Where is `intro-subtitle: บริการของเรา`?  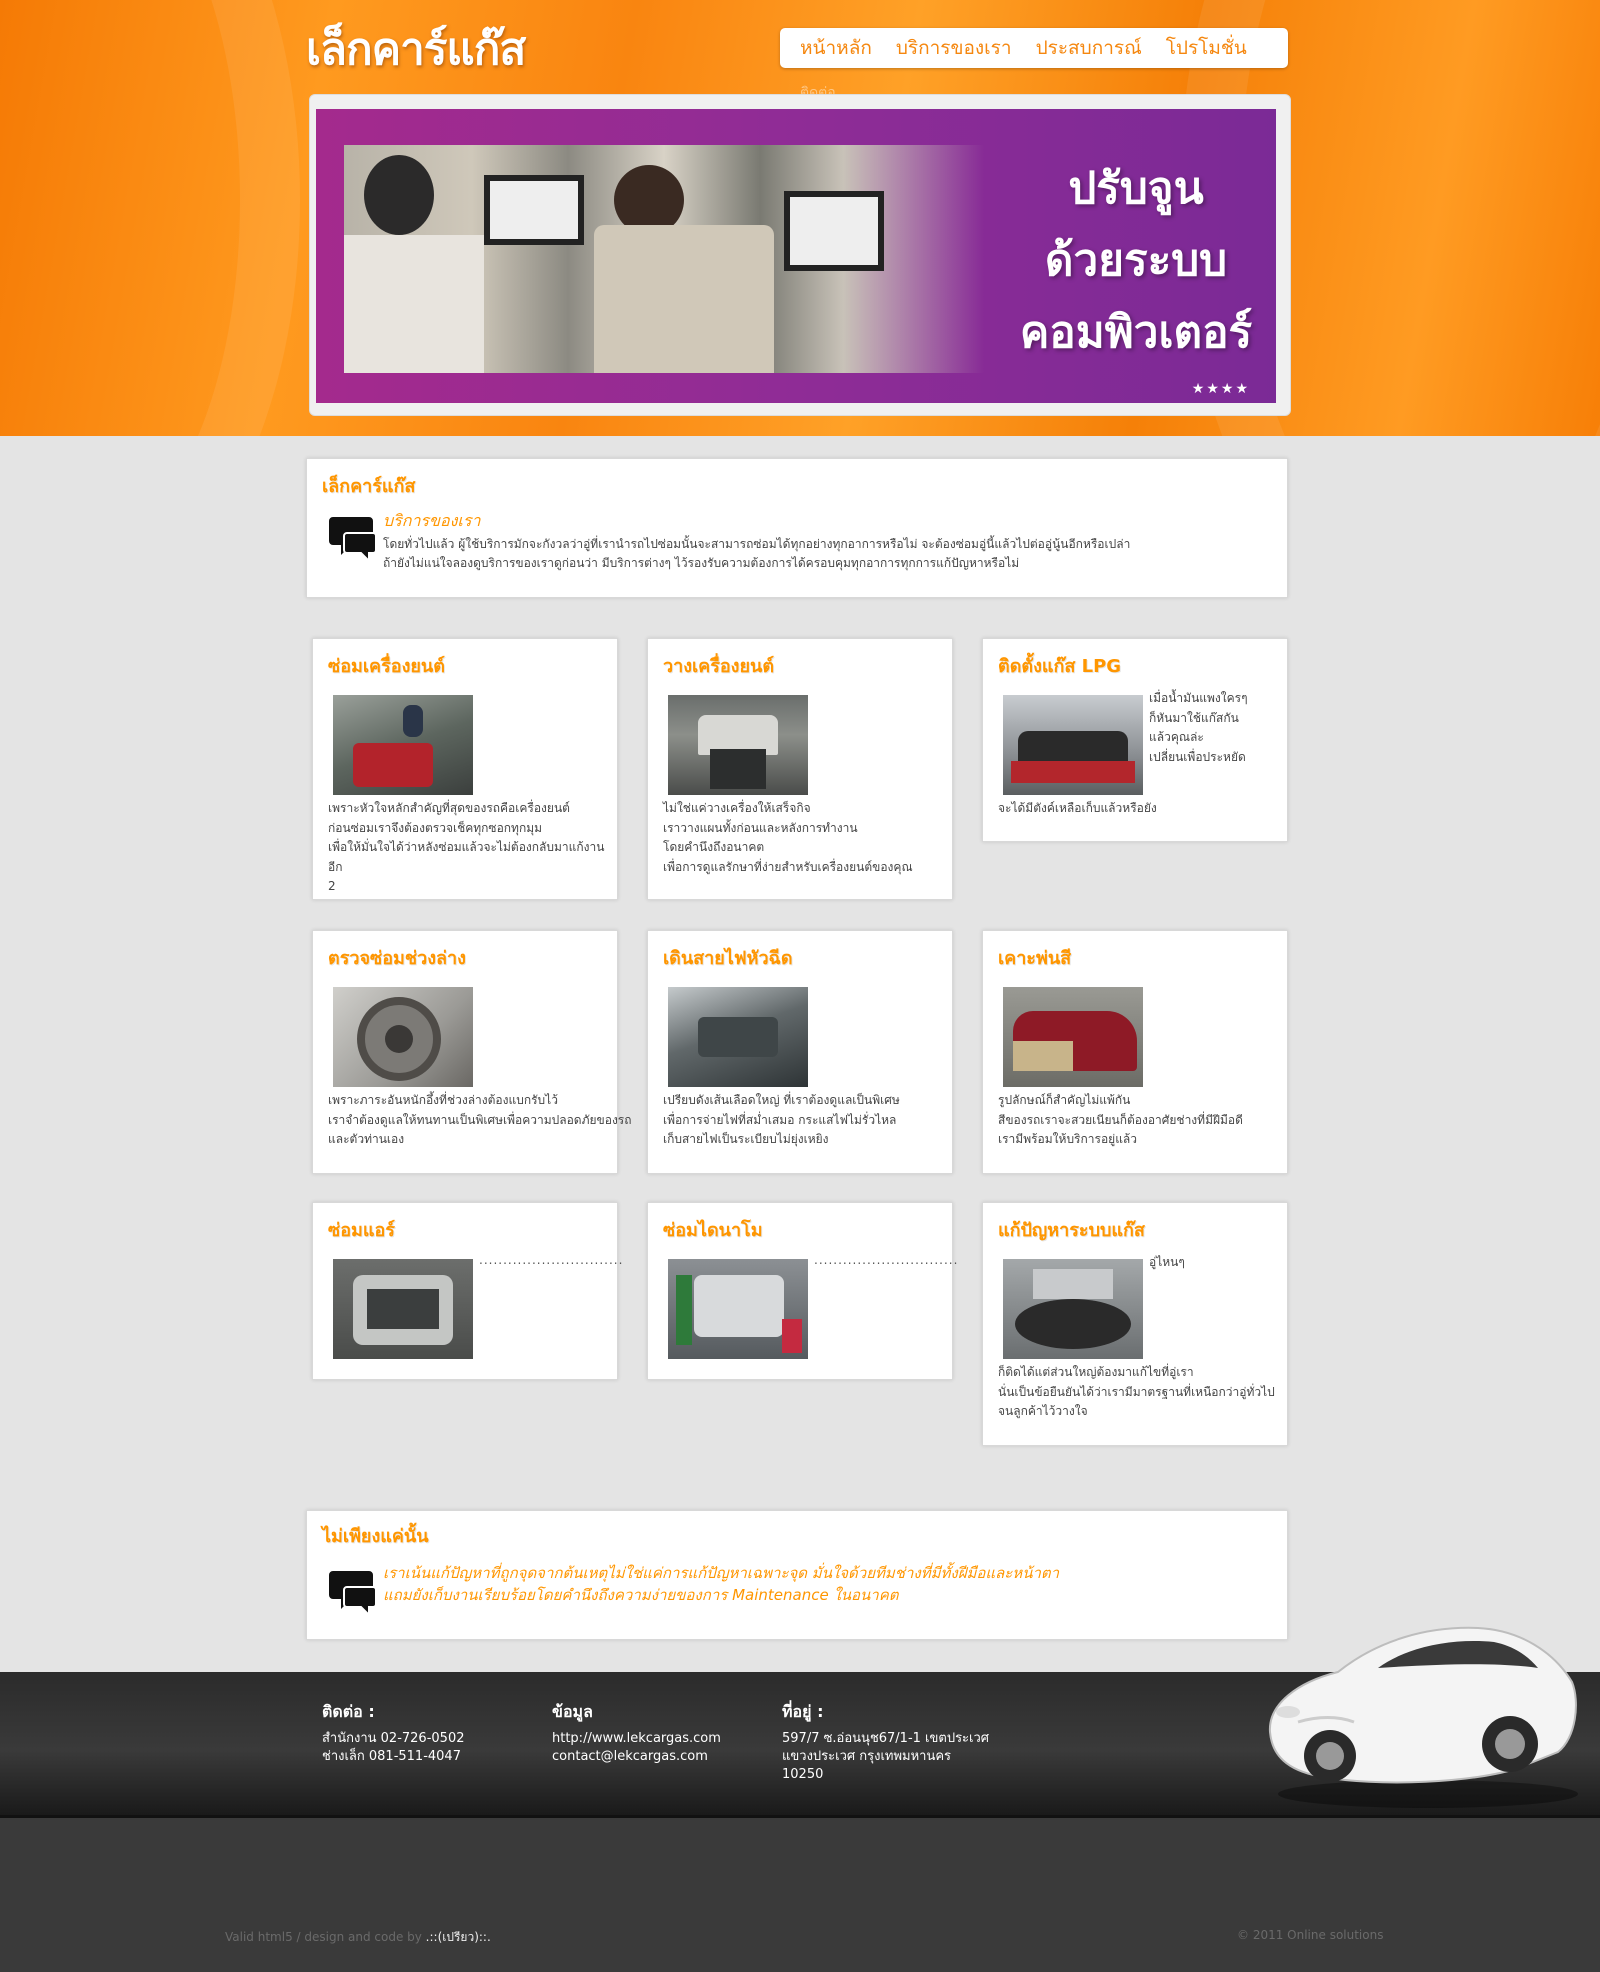
intro-subtitle: บริการของเรา is located at coordinates (432, 520).